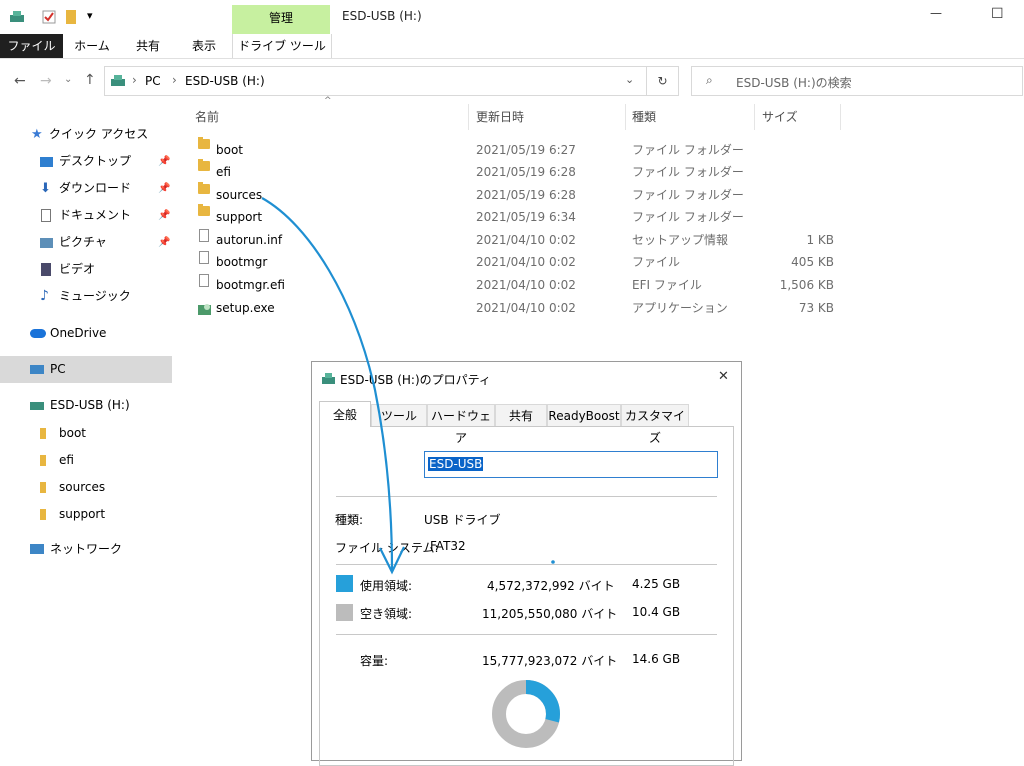  Describe the element at coordinates (71, 17) in the screenshot. I see `new-folder-icon` at that location.